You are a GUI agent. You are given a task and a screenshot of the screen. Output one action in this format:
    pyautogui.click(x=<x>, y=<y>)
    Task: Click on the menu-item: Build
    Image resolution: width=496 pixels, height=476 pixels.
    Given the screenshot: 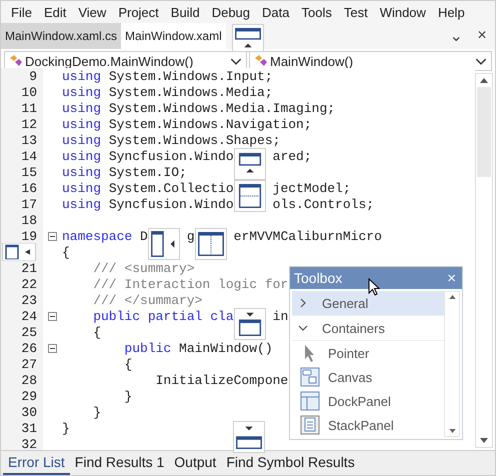 What is the action you would take?
    pyautogui.click(x=185, y=12)
    